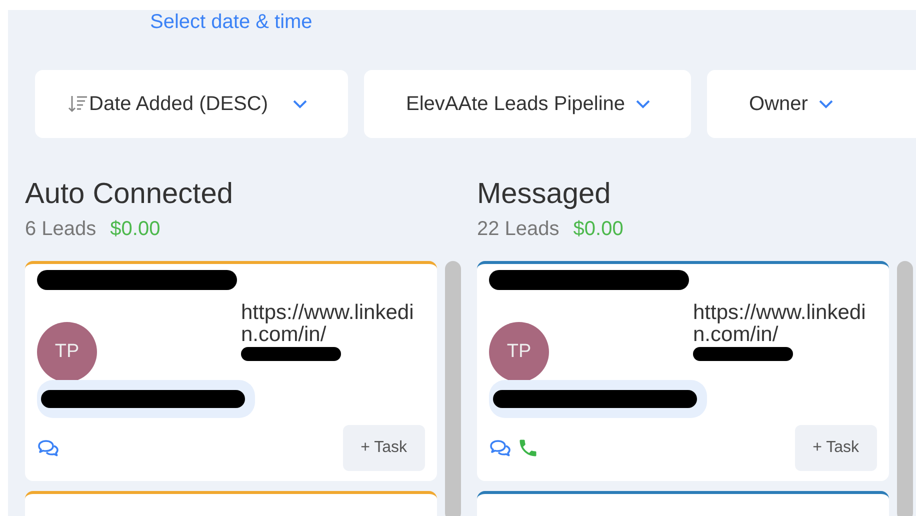 Image resolution: width=916 pixels, height=516 pixels. Describe the element at coordinates (528, 448) in the screenshot. I see `phone-icon` at that location.